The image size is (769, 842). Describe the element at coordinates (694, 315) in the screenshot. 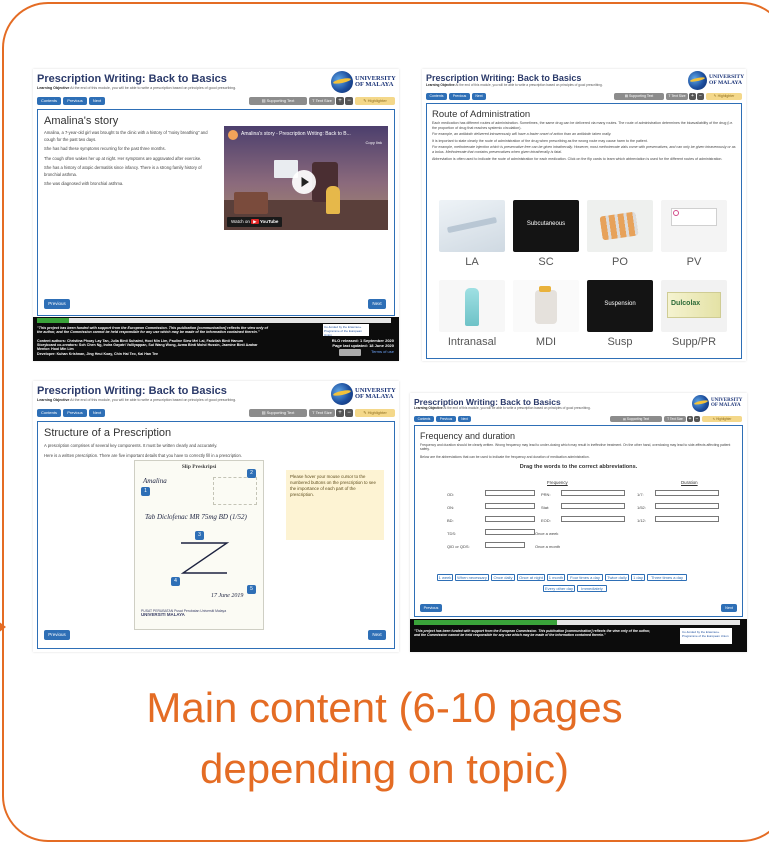

I see `flip-card-supp-pr: Dulcolax Supp/PR` at that location.